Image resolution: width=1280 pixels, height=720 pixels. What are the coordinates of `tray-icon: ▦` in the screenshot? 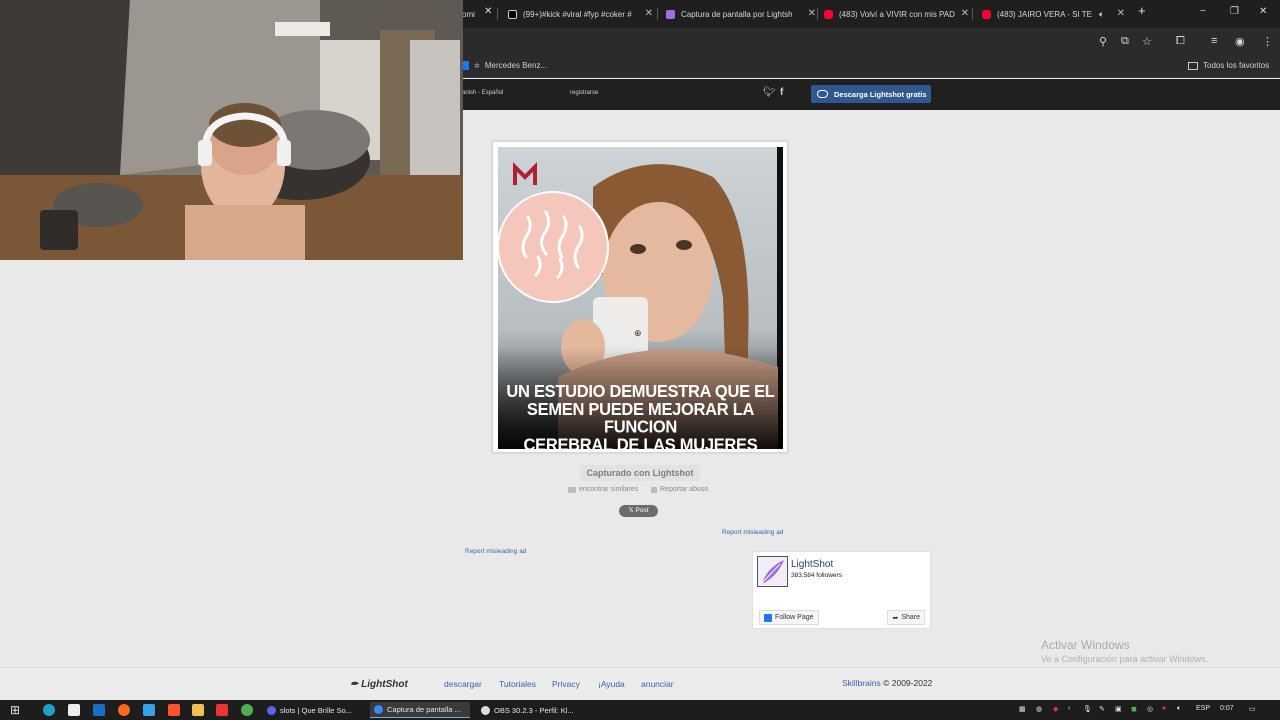 It's located at (1022, 709).